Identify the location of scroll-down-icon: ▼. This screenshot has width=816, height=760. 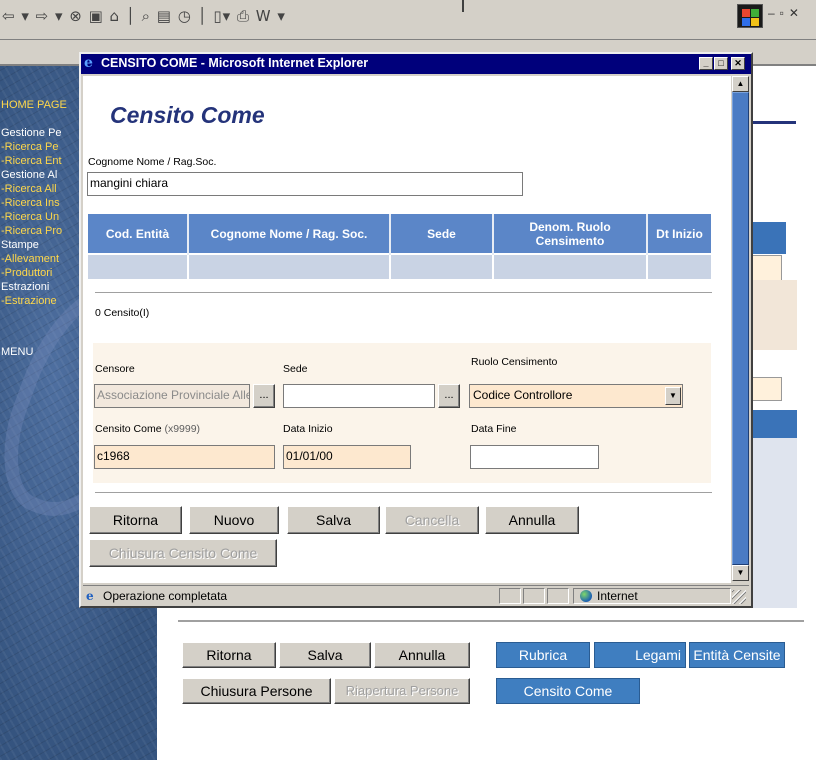
(740, 573).